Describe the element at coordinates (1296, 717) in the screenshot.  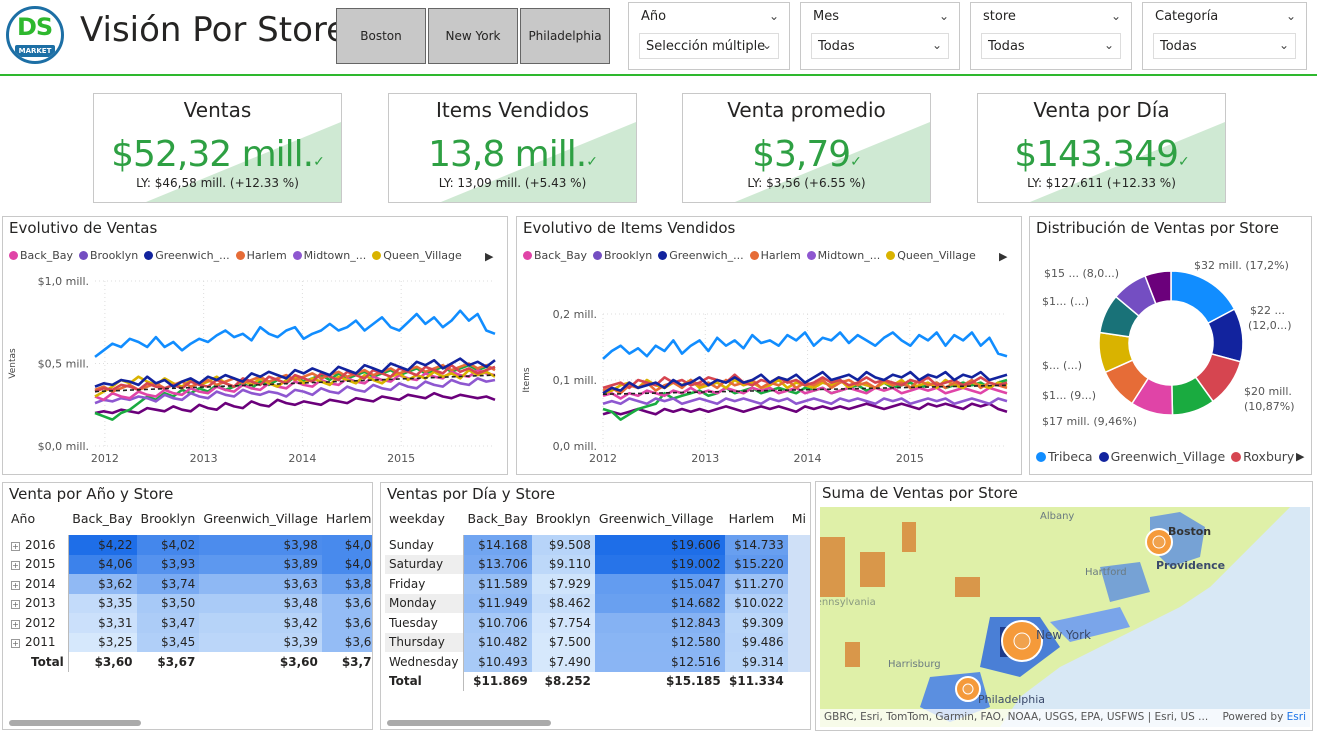
I see `esri-link: Esri` at that location.